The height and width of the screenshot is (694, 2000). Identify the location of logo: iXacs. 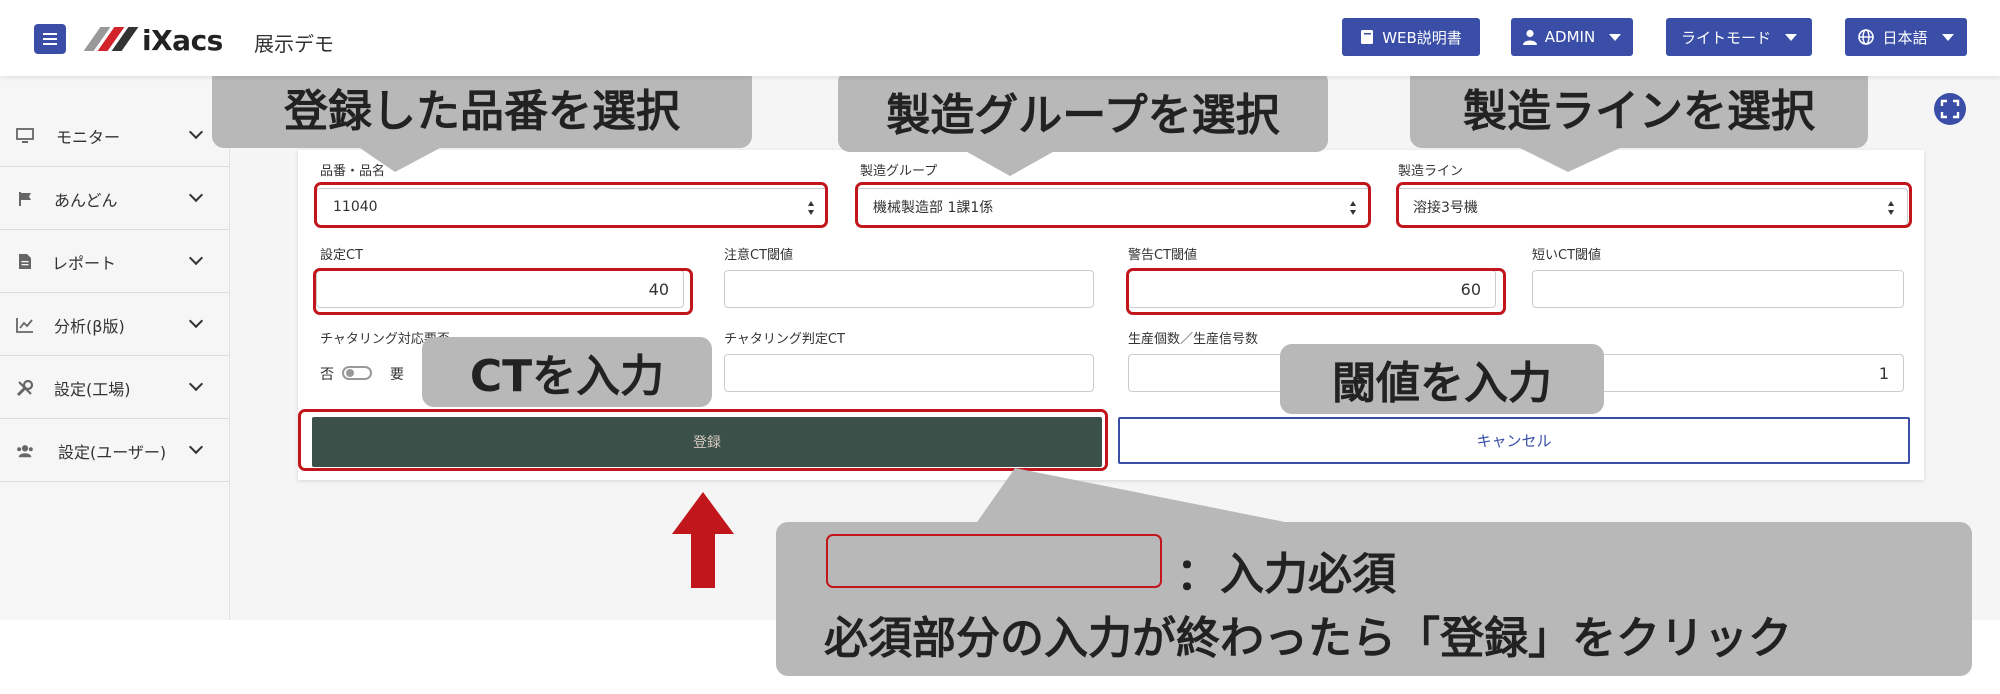
(153, 40).